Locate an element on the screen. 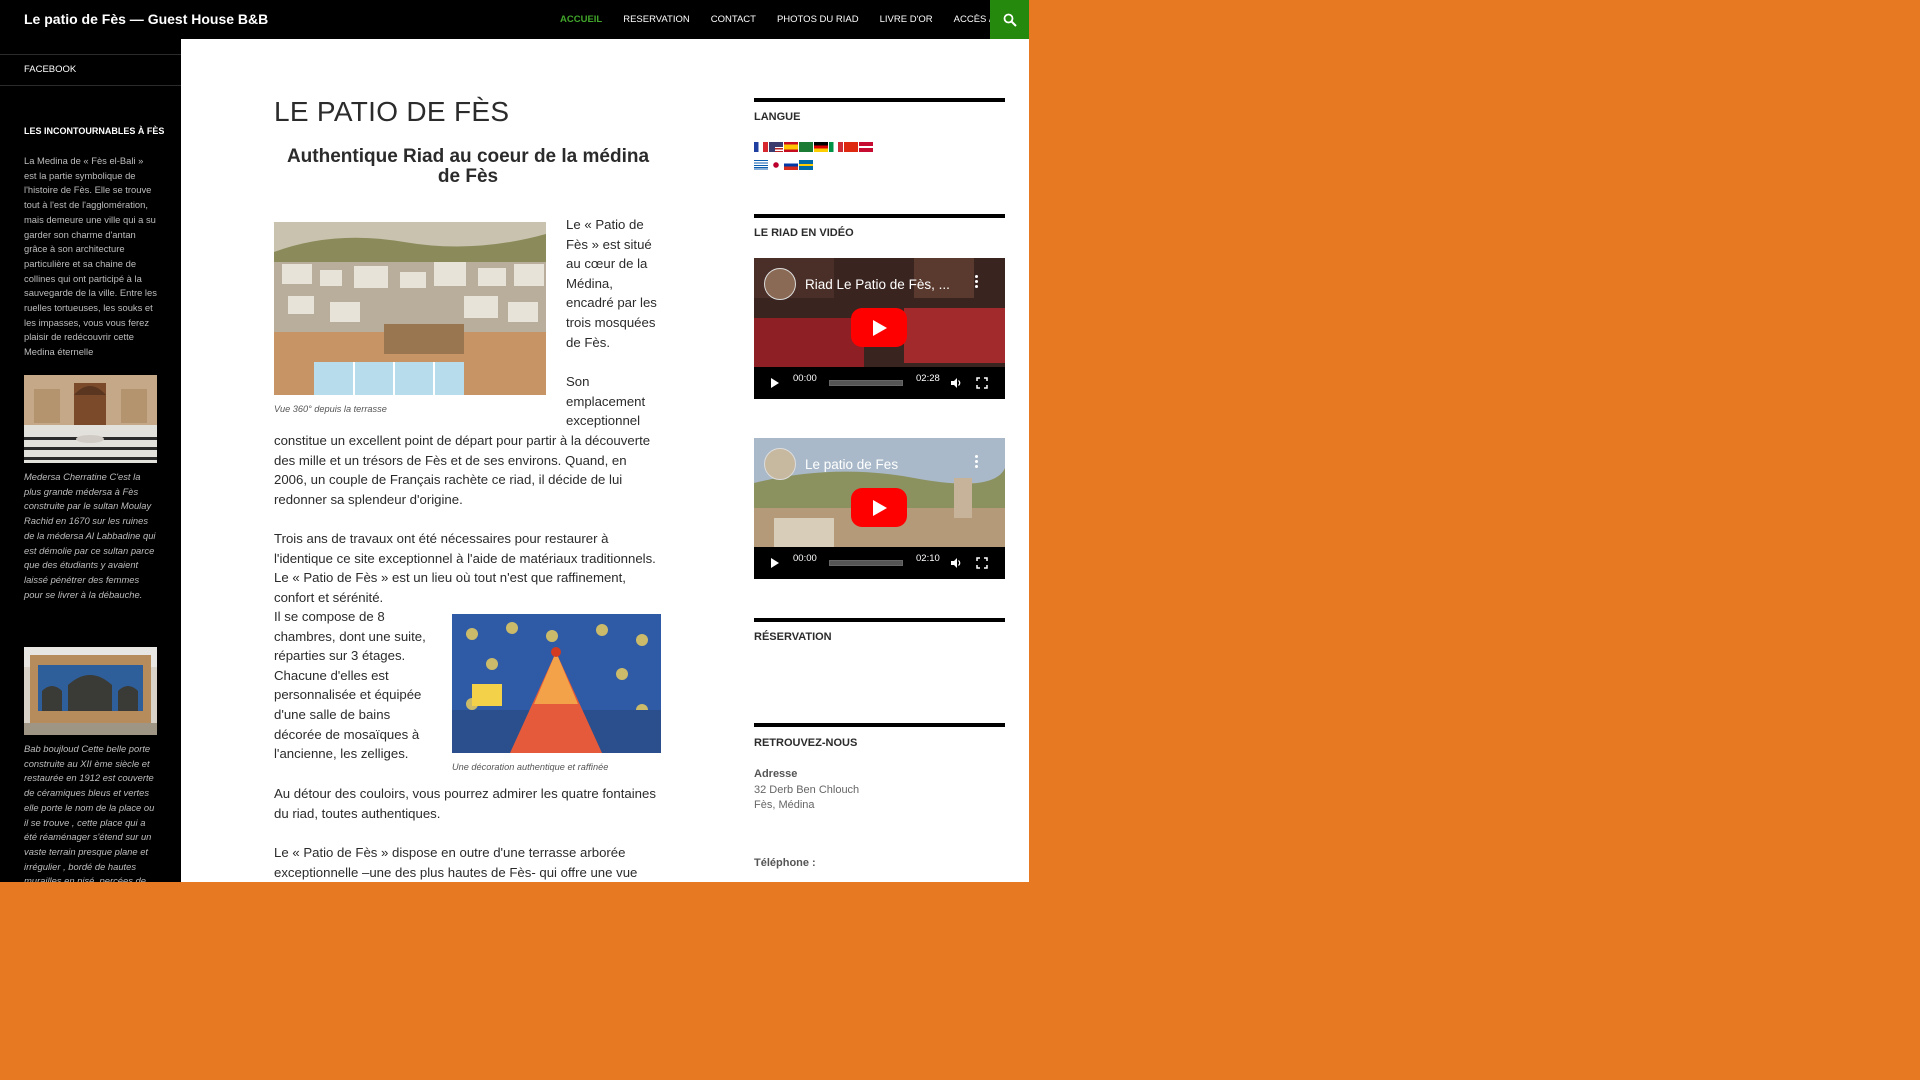 Image resolution: width=1920 pixels, height=1080 pixels. address-line-2: Fès, Médina is located at coordinates (784, 805).